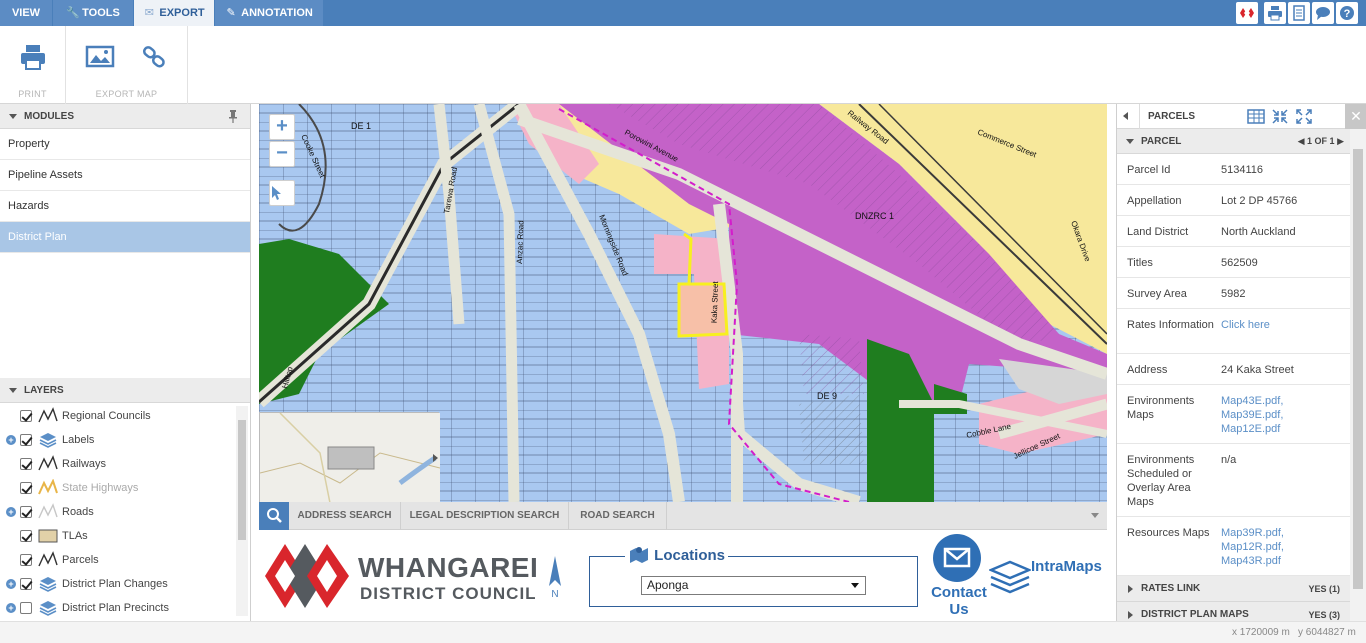 The height and width of the screenshot is (643, 1366). What do you see at coordinates (1252, 401) in the screenshot?
I see `attribute-link: Map43E.pdf,` at bounding box center [1252, 401].